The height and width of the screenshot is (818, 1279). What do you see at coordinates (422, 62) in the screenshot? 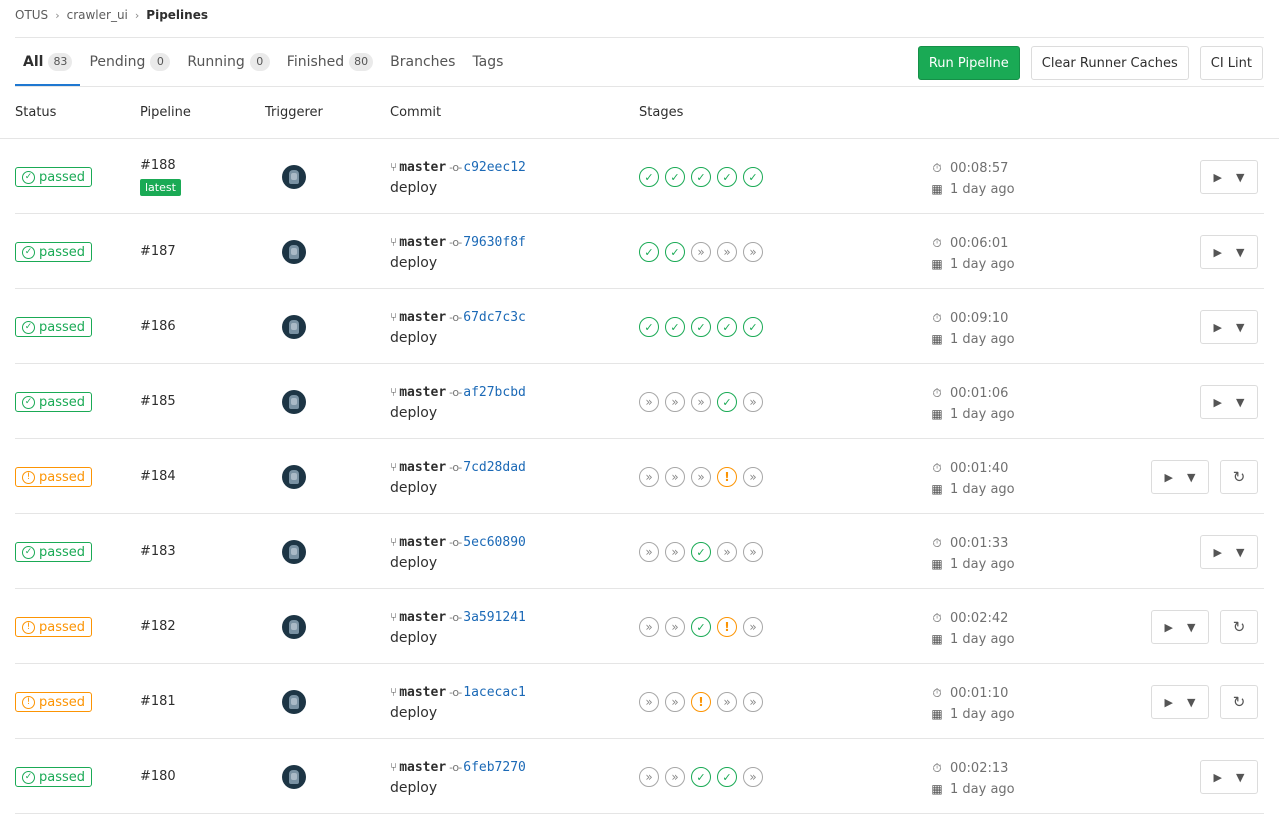
I see `tab-branches: Branches` at bounding box center [422, 62].